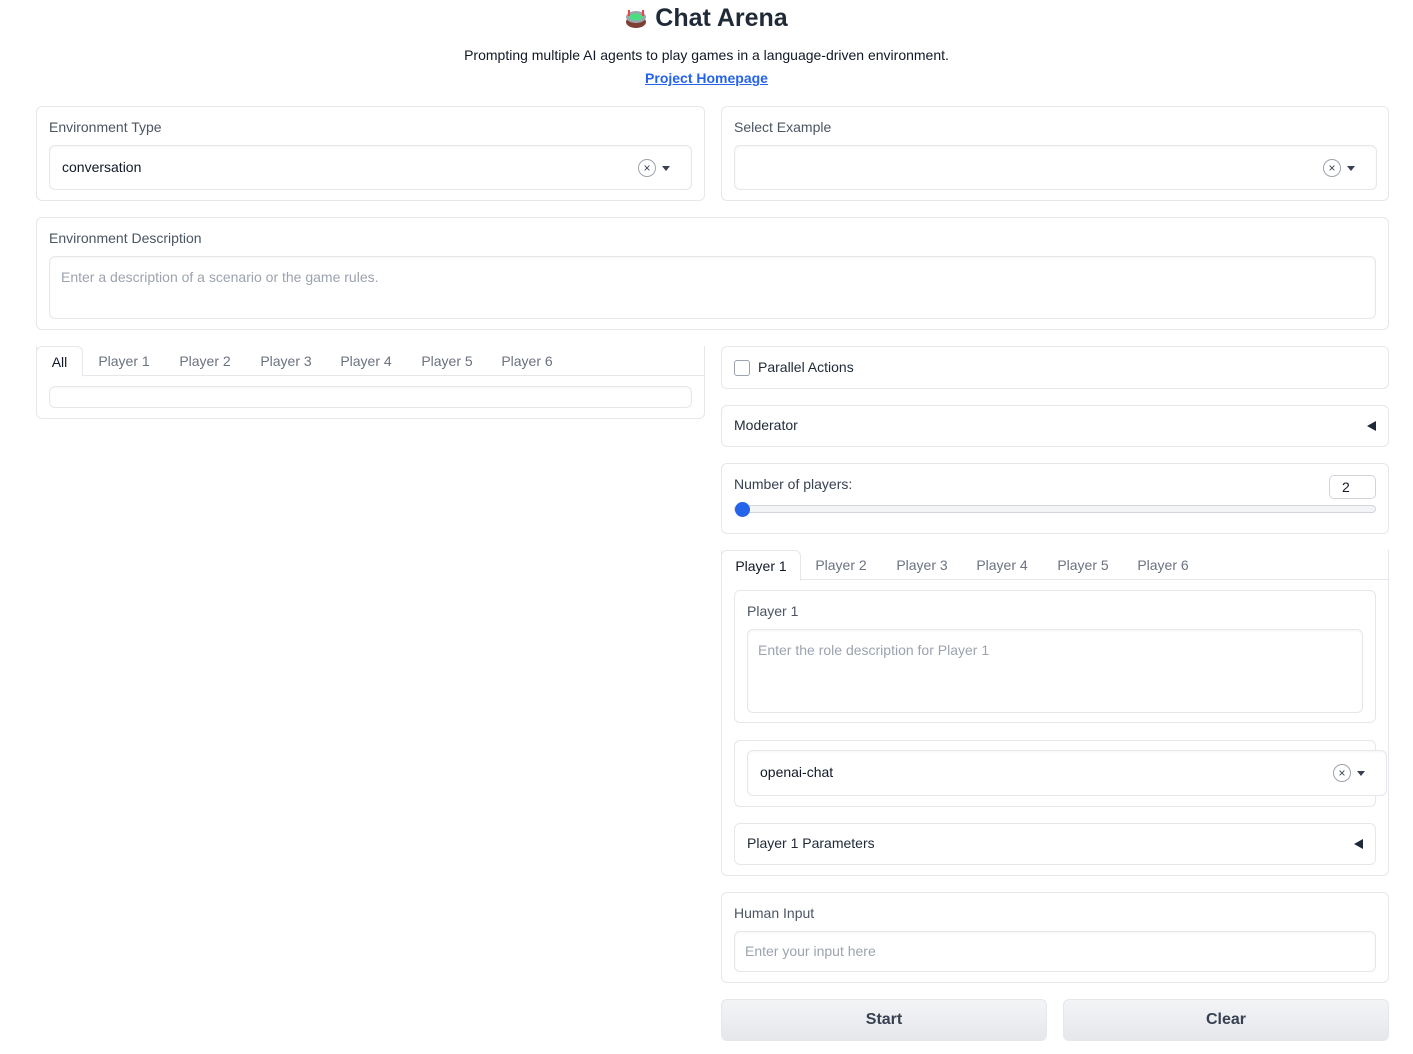 This screenshot has height=1054, width=1413. I want to click on moderator-label: Moderator, so click(766, 425).